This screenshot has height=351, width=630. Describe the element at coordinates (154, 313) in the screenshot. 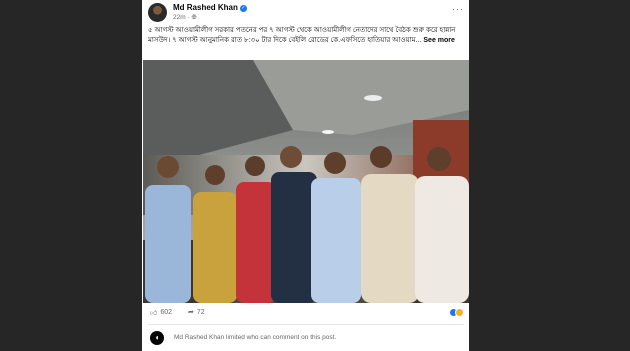

I see `thumbs-up-icon: 👍︎` at that location.